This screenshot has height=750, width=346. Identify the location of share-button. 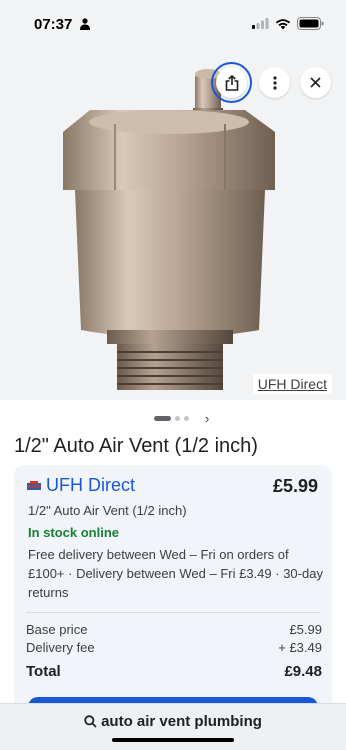
(231, 82).